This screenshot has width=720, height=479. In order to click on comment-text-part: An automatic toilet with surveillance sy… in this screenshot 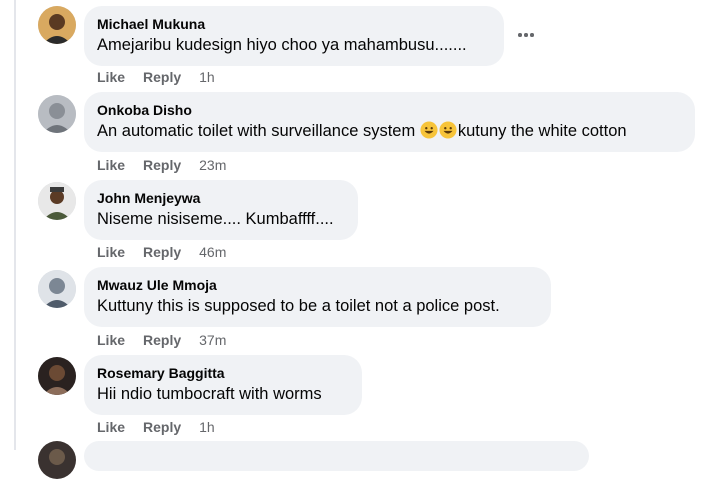, I will do `click(258, 131)`.